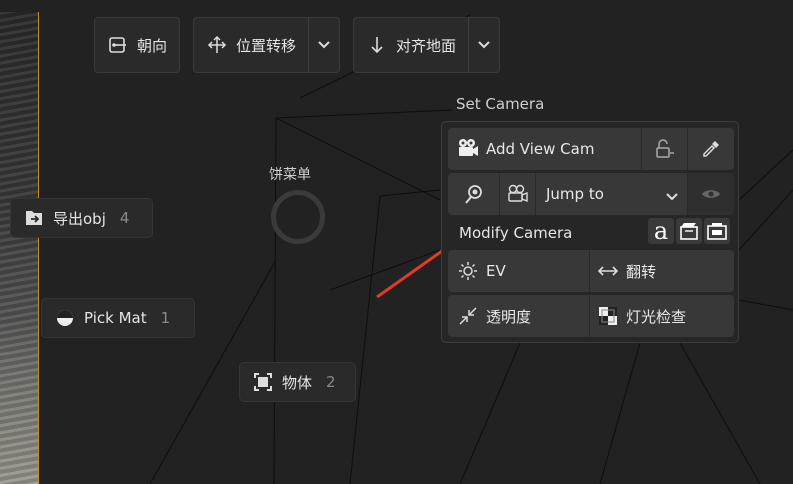  What do you see at coordinates (612, 194) in the screenshot?
I see `jump-to-dropdown: Jump to` at bounding box center [612, 194].